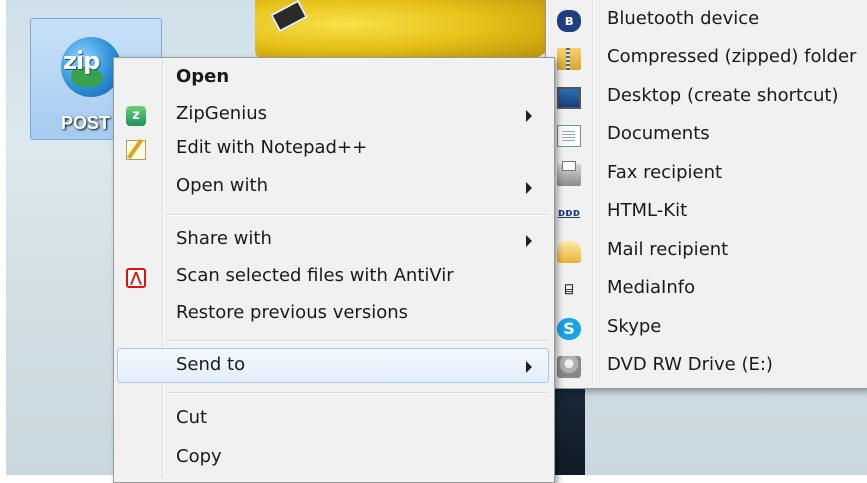  What do you see at coordinates (222, 185) in the screenshot?
I see `menu-item-label: Open with` at bounding box center [222, 185].